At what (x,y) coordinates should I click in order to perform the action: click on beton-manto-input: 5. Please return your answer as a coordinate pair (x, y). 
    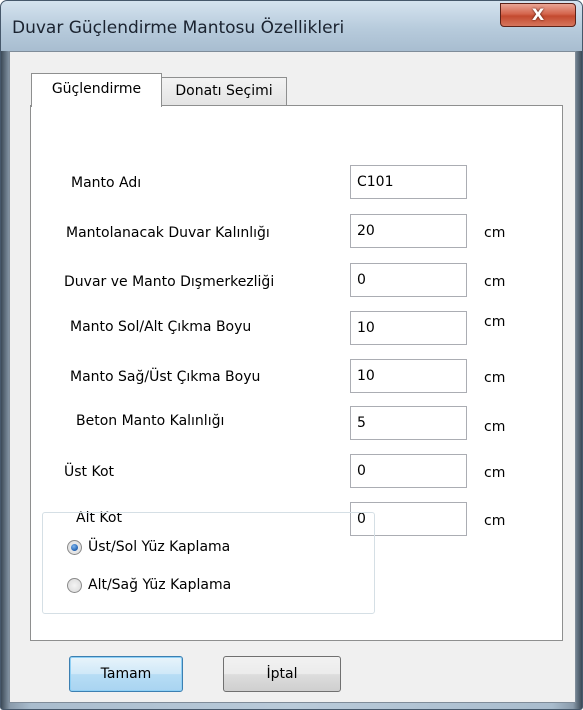
    Looking at the image, I should click on (408, 423).